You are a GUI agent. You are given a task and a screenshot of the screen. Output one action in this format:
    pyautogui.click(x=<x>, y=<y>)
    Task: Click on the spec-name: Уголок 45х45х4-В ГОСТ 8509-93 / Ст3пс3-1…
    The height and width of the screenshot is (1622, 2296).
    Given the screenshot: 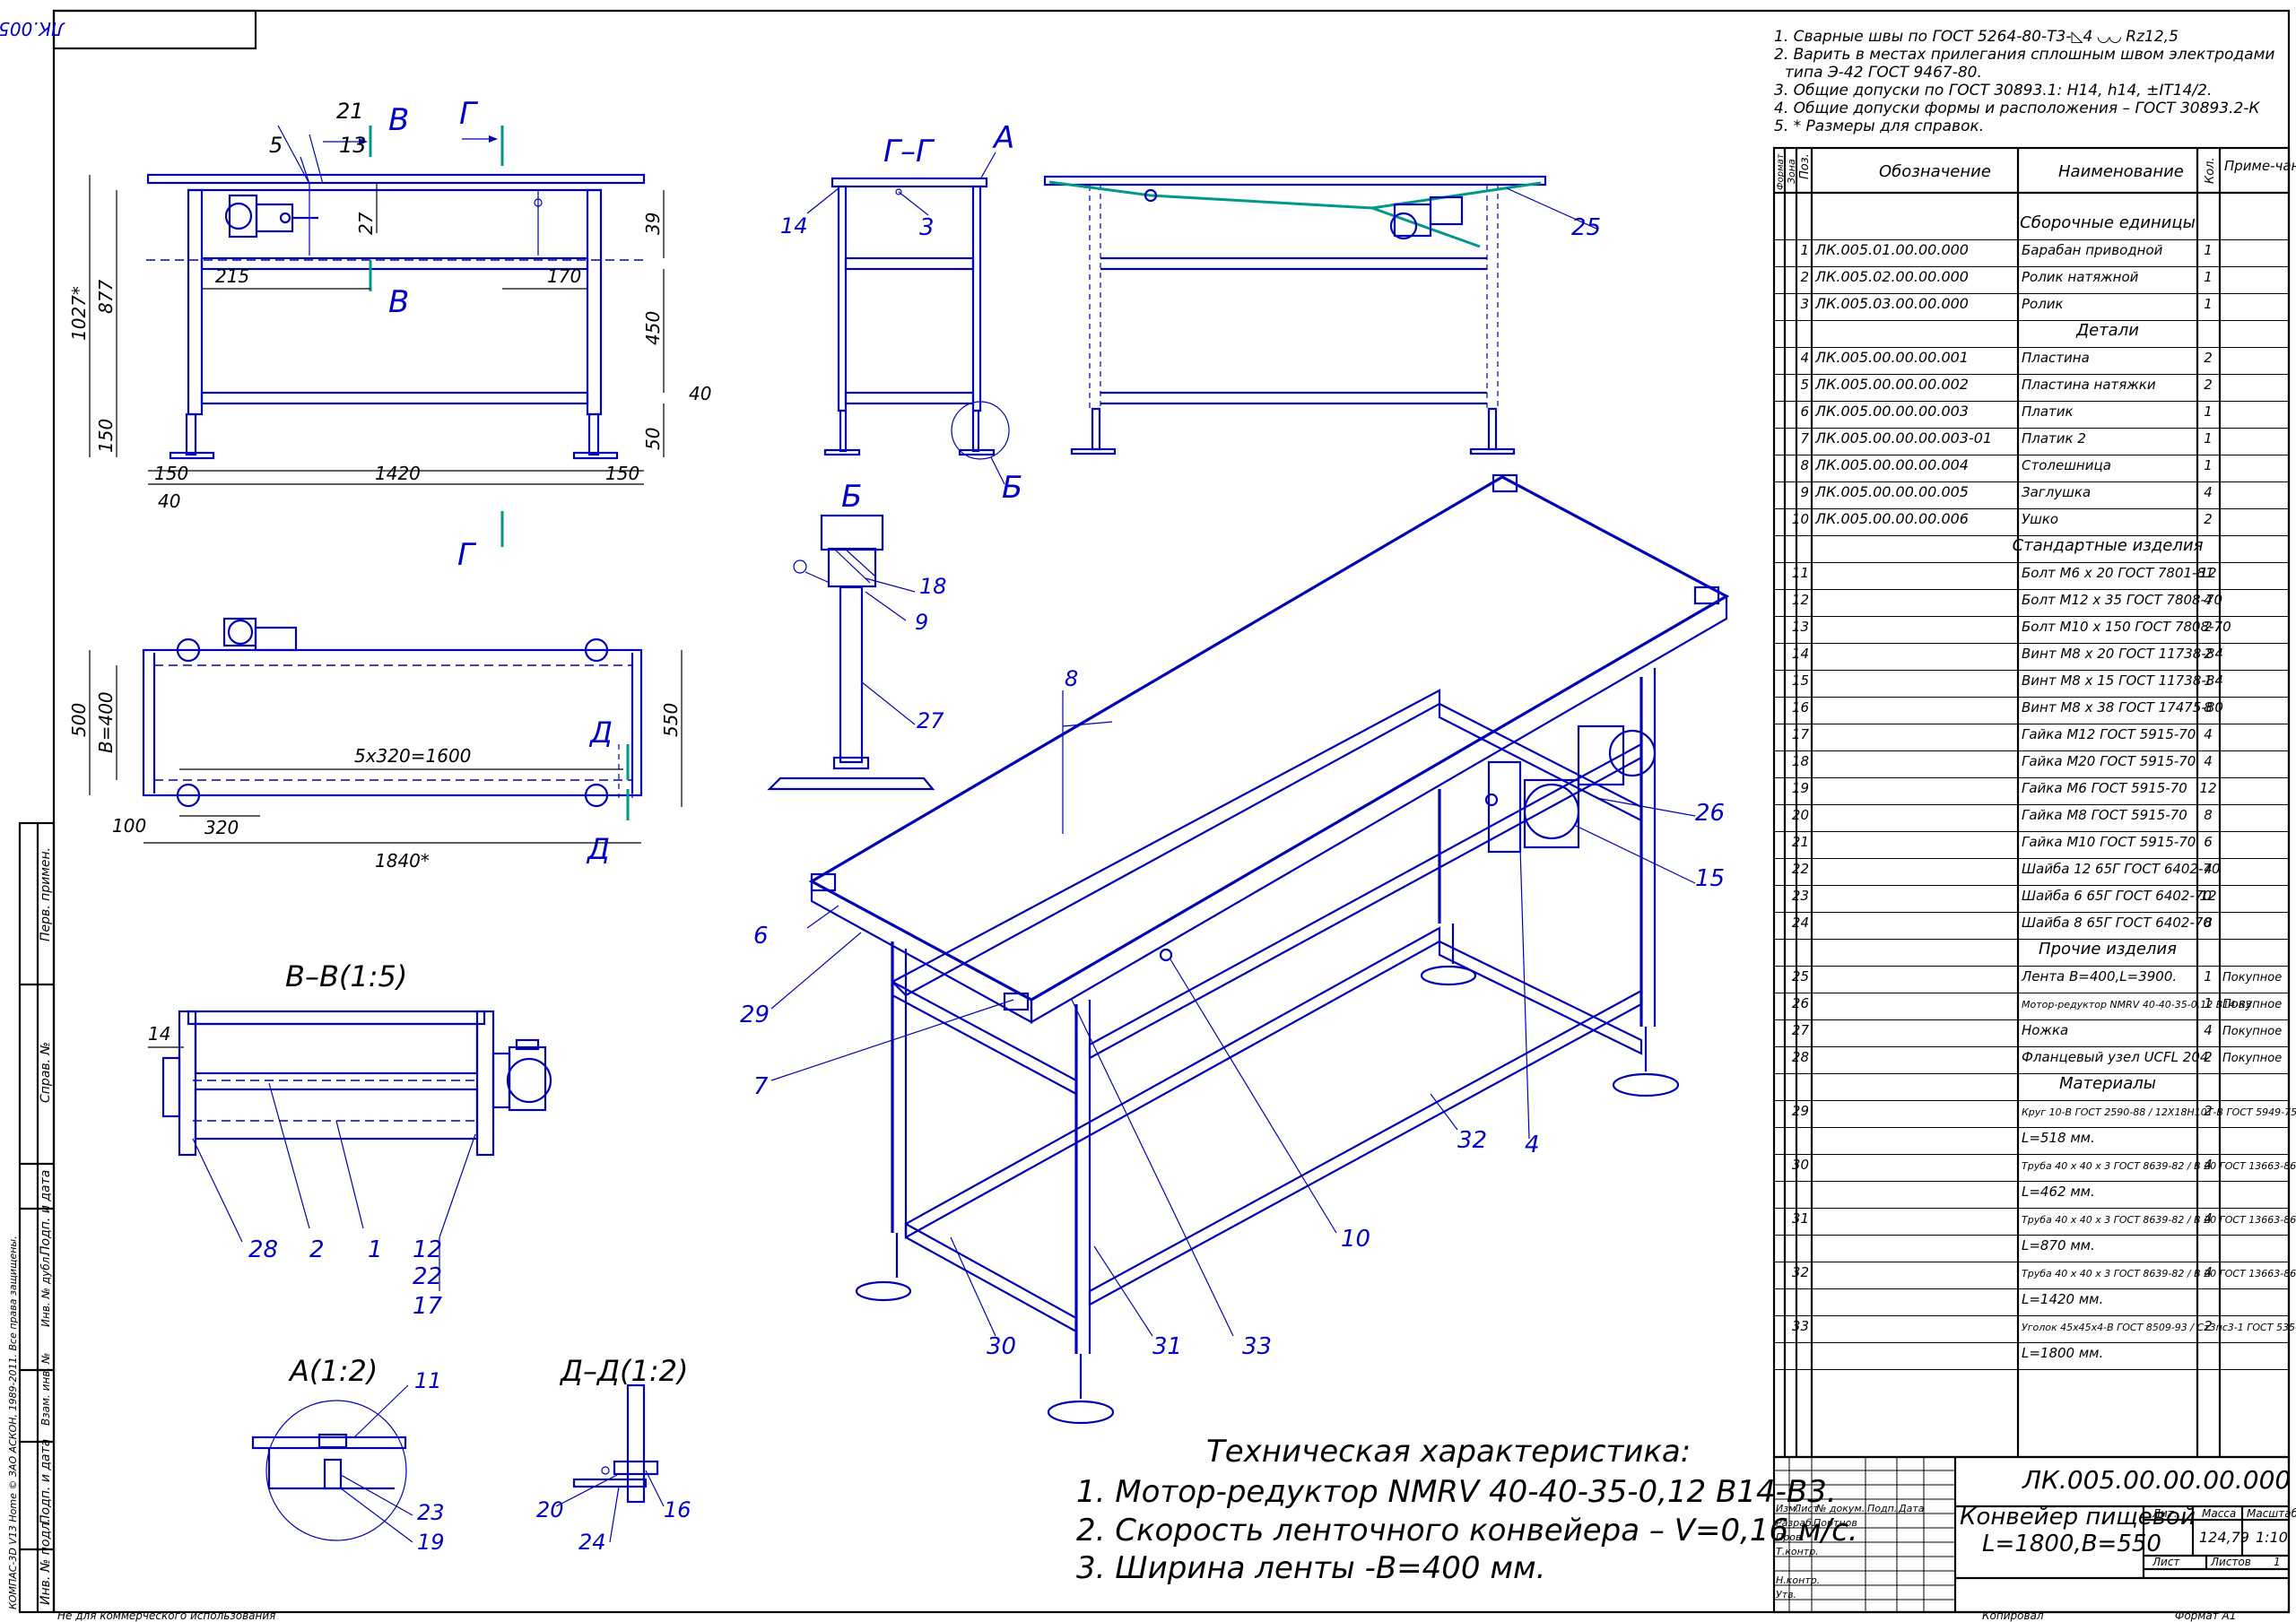 What is the action you would take?
    pyautogui.click(x=2159, y=1327)
    